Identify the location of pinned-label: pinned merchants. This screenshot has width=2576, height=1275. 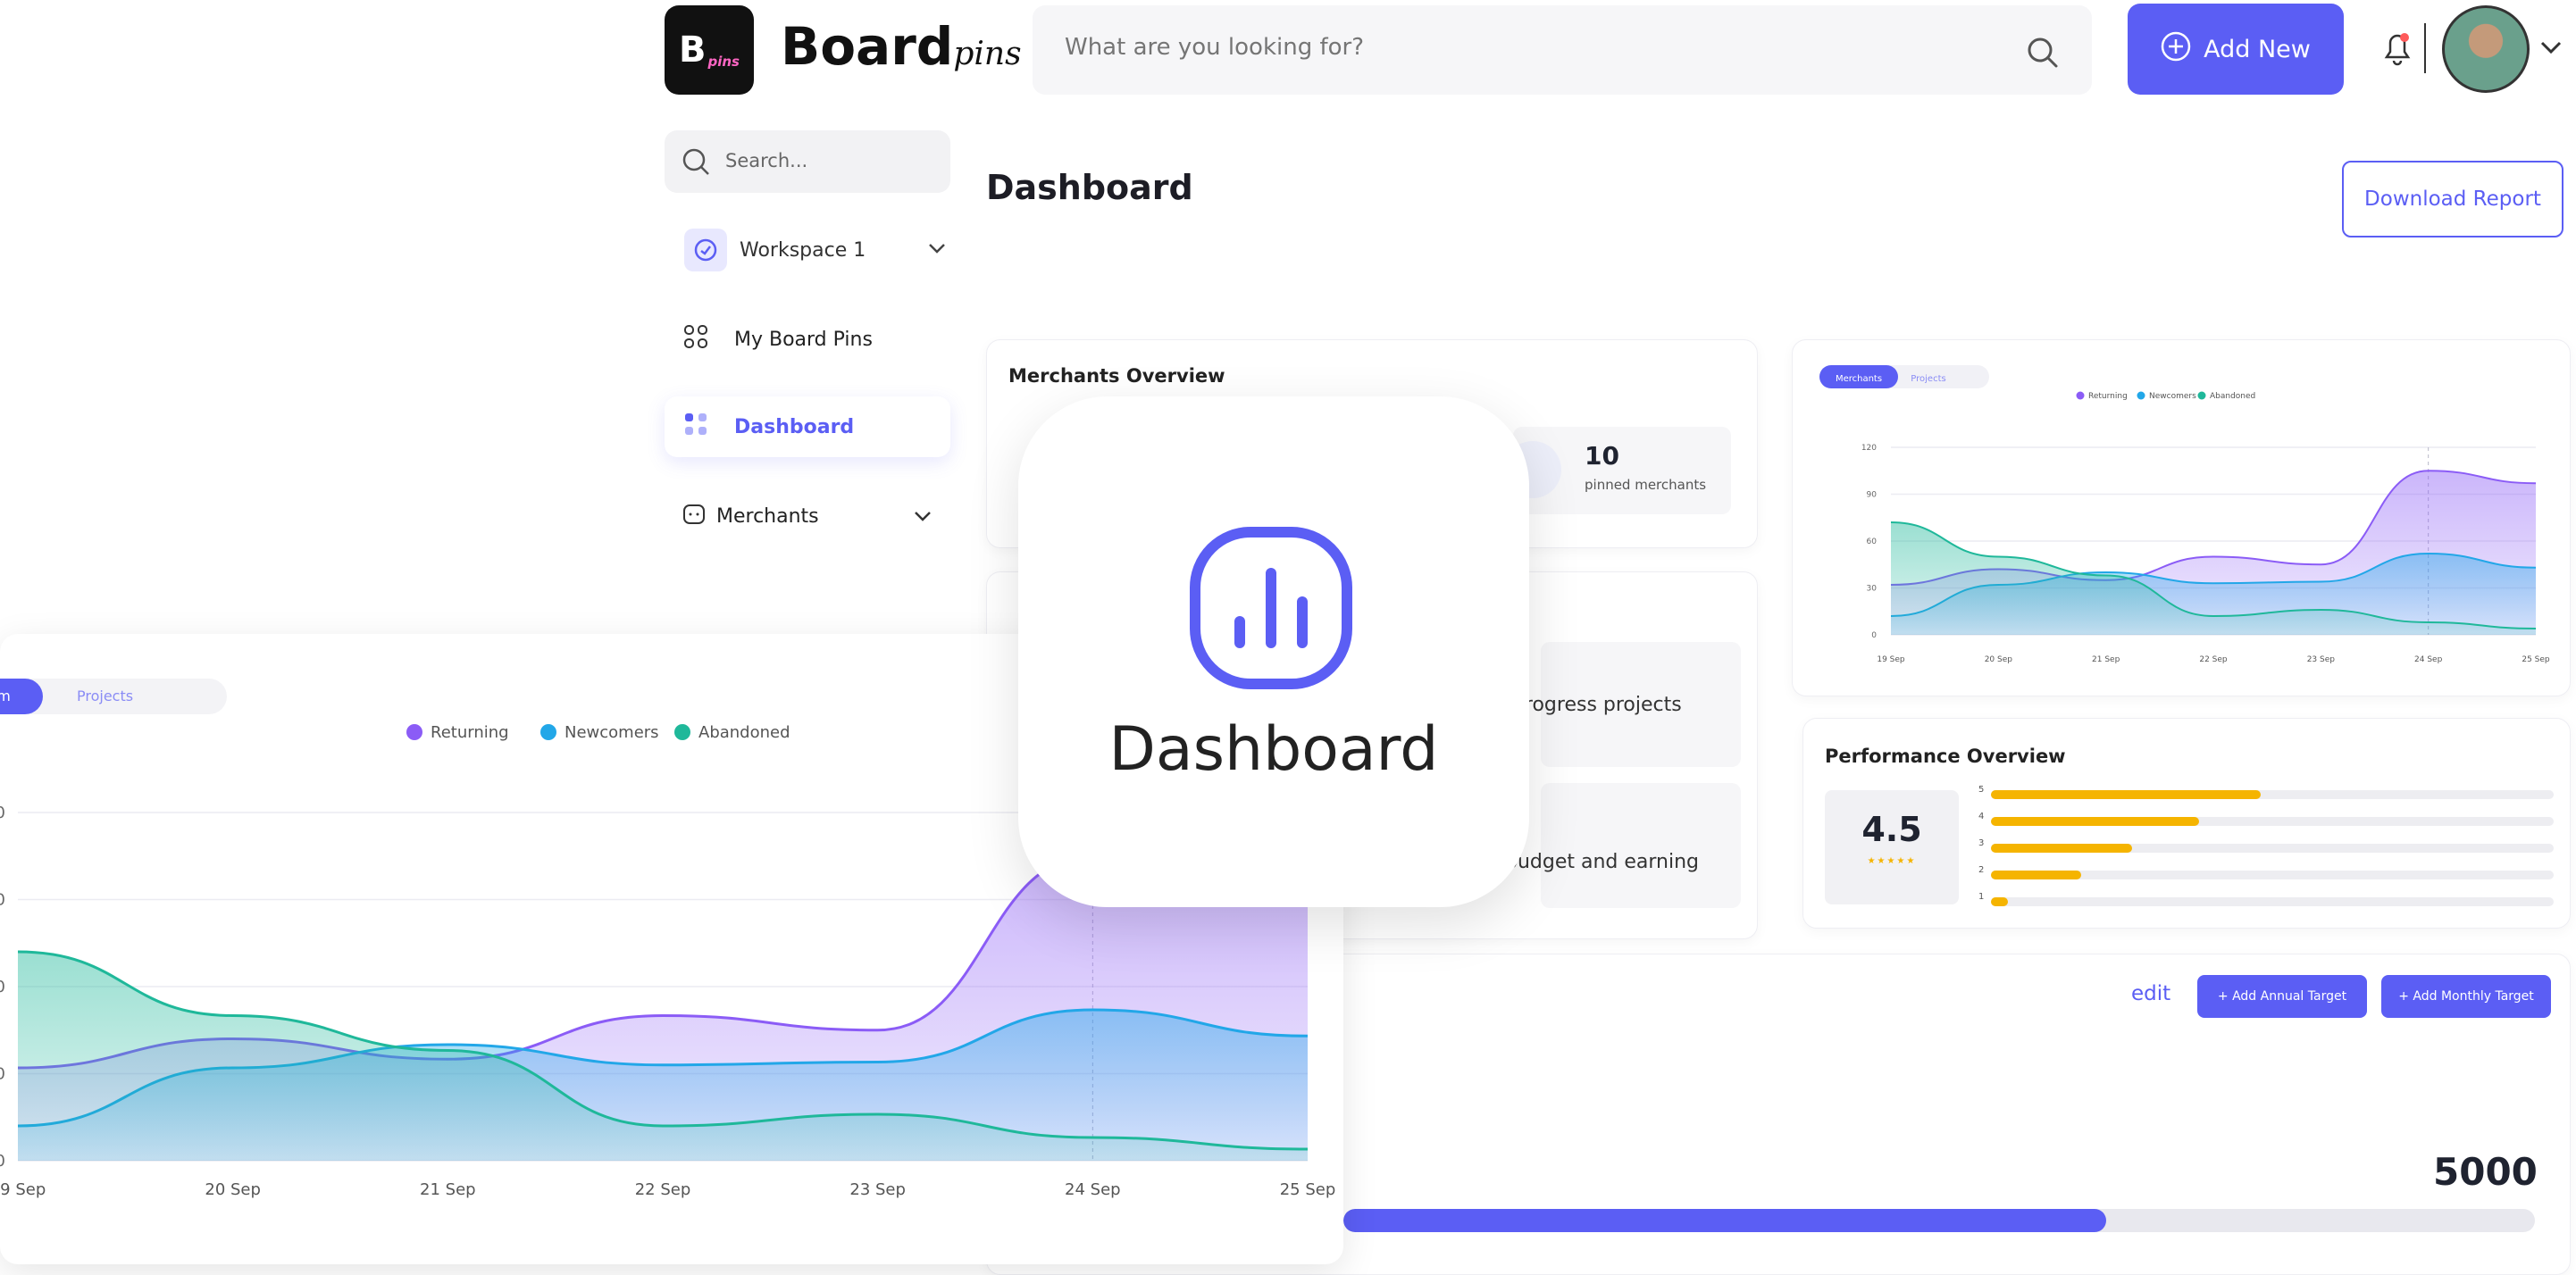
(1646, 485).